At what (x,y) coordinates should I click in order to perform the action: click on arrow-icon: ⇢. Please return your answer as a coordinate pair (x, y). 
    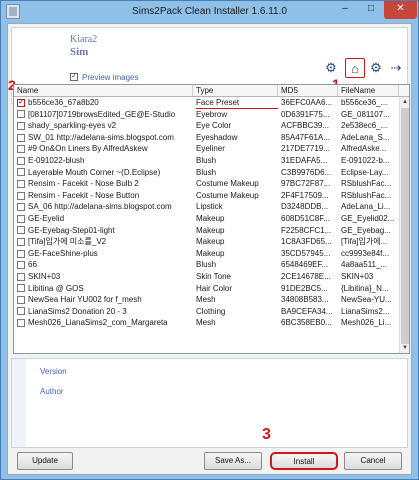
    Looking at the image, I should click on (396, 68).